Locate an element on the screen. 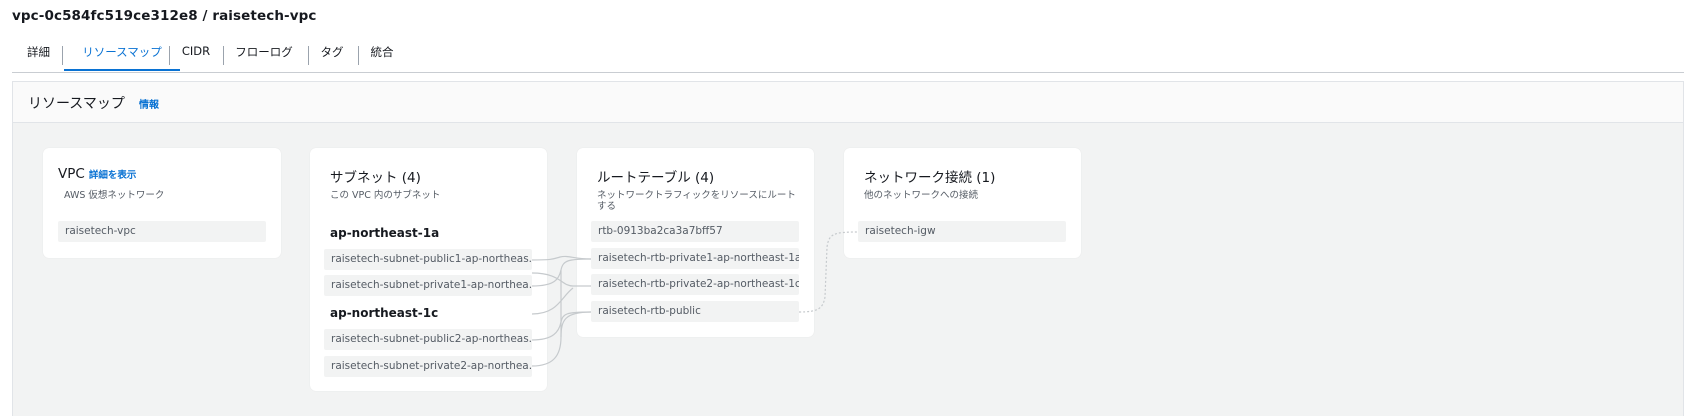 This screenshot has height=416, width=1689. vpc-card-desc: AWS 仮想ネットワーク is located at coordinates (114, 195).